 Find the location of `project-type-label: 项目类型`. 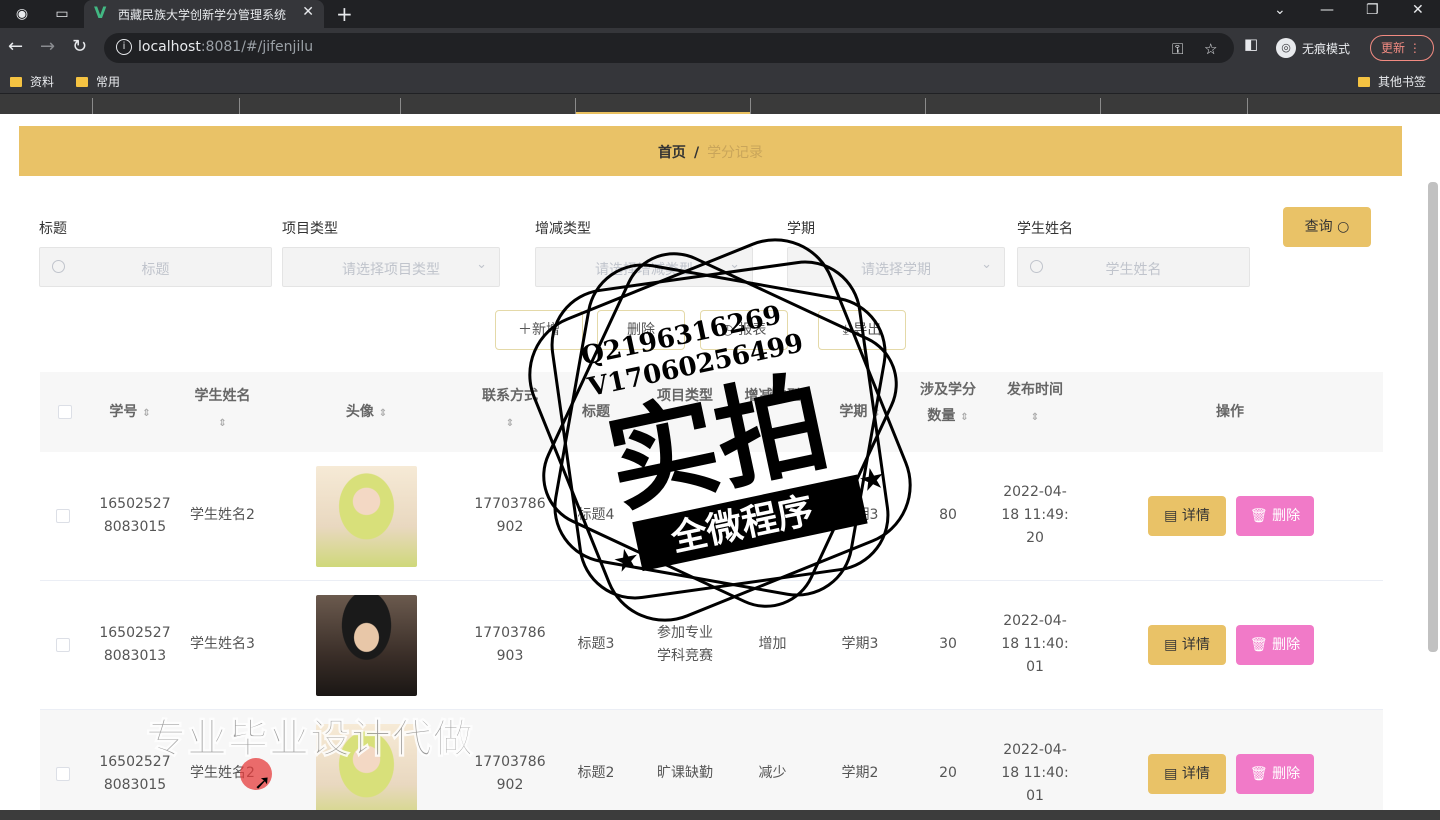

project-type-label: 项目类型 is located at coordinates (310, 229).